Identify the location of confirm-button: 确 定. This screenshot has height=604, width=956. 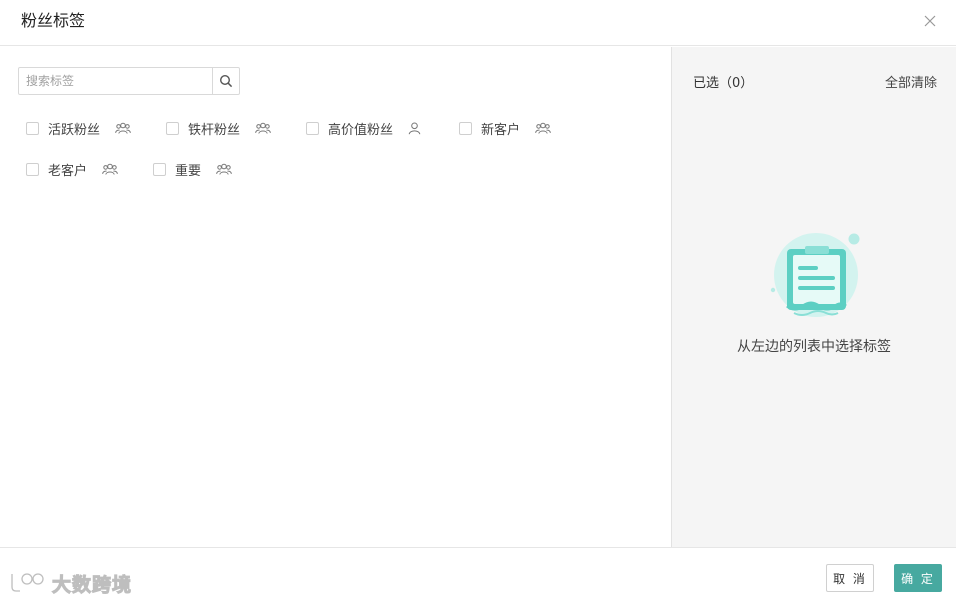
(918, 578).